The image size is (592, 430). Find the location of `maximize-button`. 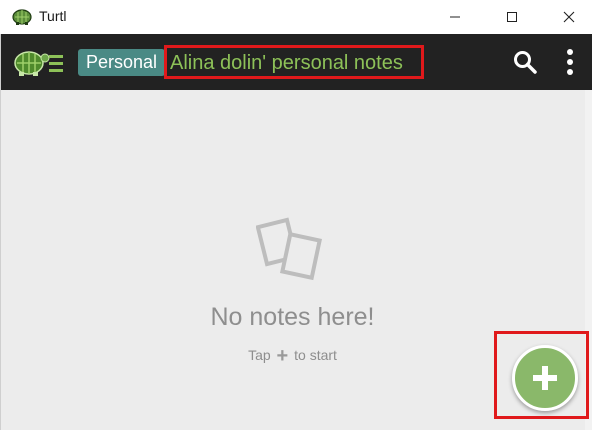

maximize-button is located at coordinates (512, 17).